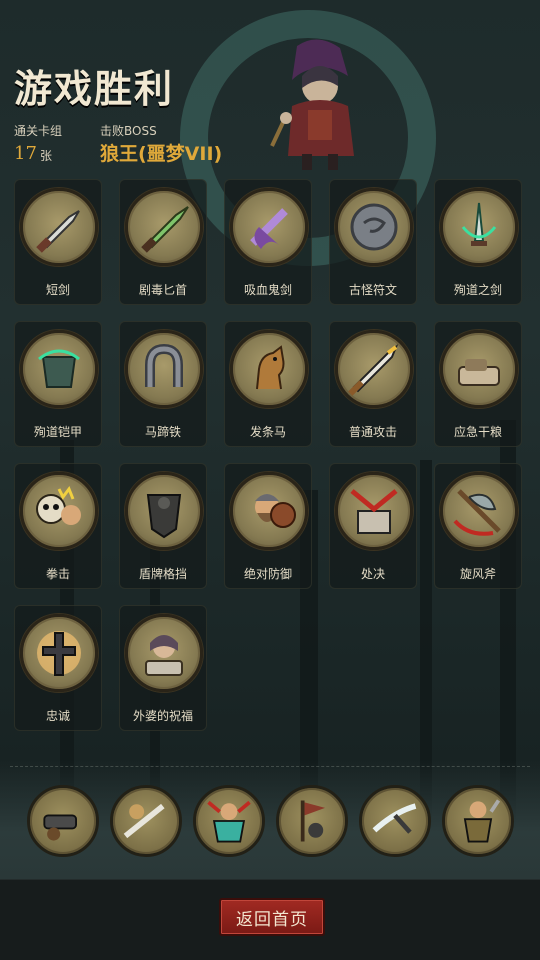 Image resolution: width=540 pixels, height=960 pixels. I want to click on boss-label: 击败BOSS, so click(128, 131).